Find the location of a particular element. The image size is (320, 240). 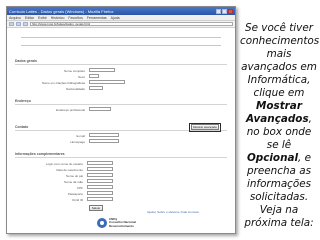

field-label: CPF is located at coordinates (80, 188).